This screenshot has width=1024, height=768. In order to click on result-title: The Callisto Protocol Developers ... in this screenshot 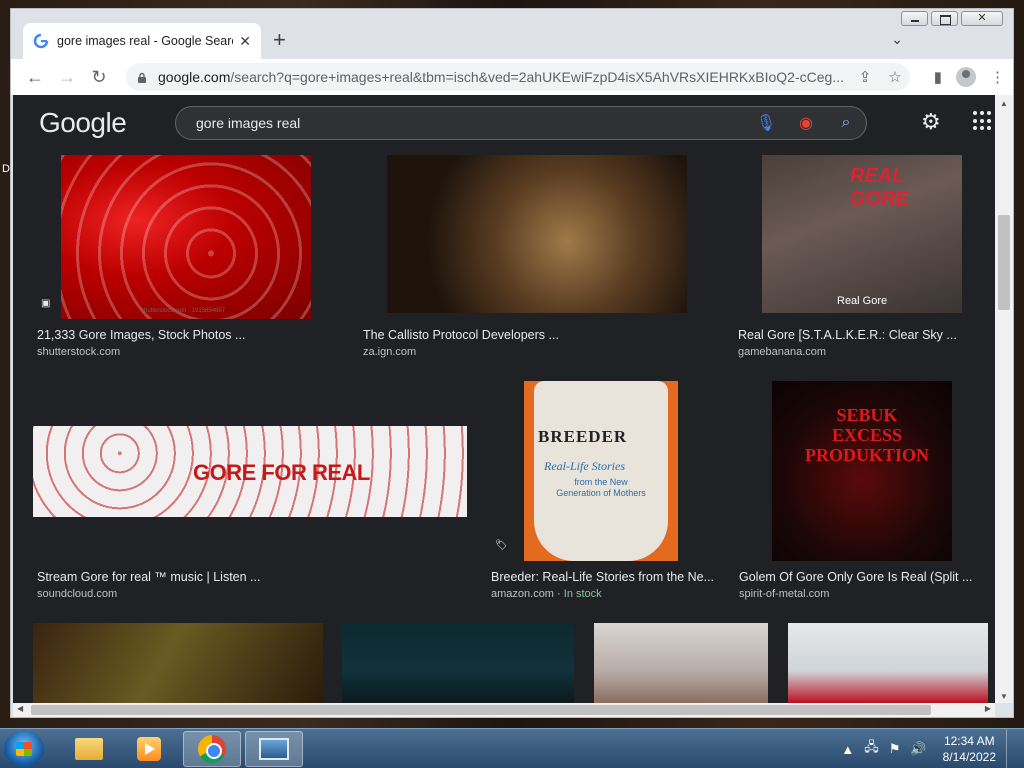, I will do `click(461, 335)`.